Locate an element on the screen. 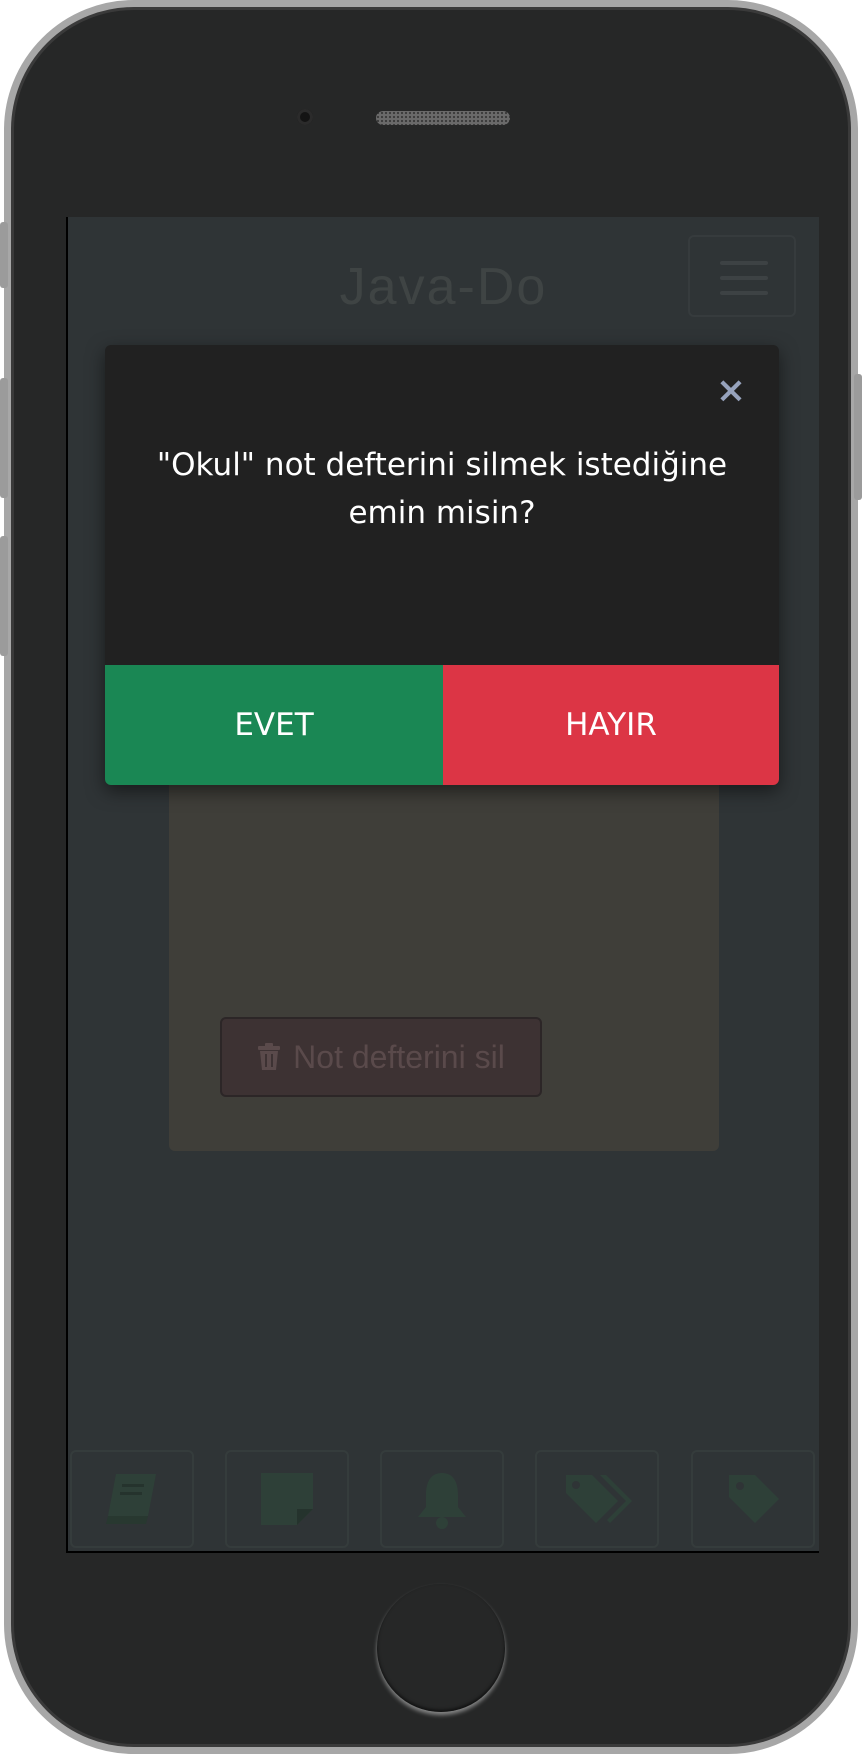  bottom-nav is located at coordinates (443, 1500).